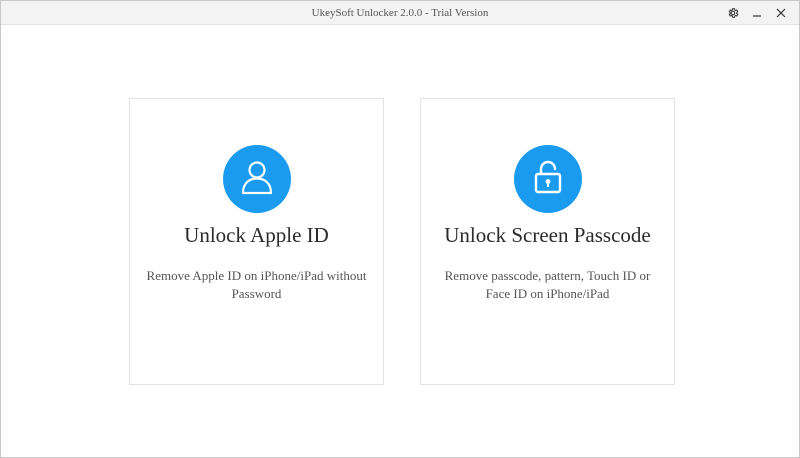  I want to click on user-icon, so click(257, 179).